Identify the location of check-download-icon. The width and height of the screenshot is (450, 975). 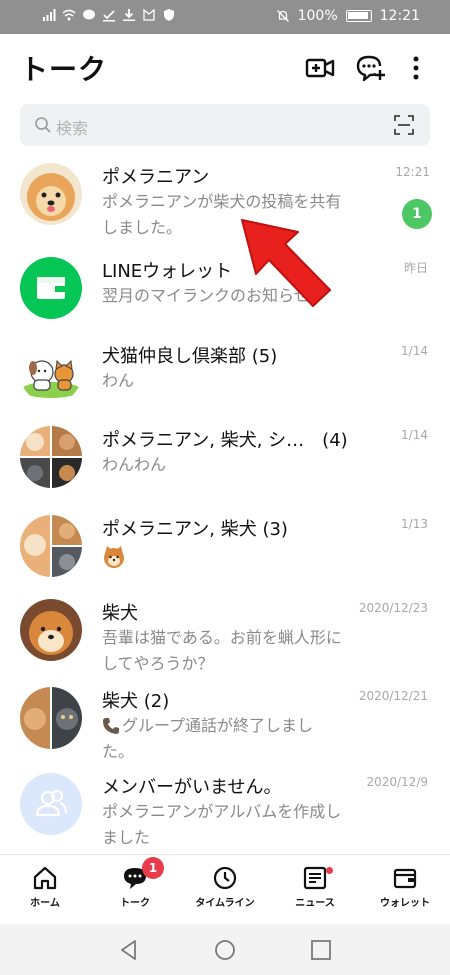
(109, 16).